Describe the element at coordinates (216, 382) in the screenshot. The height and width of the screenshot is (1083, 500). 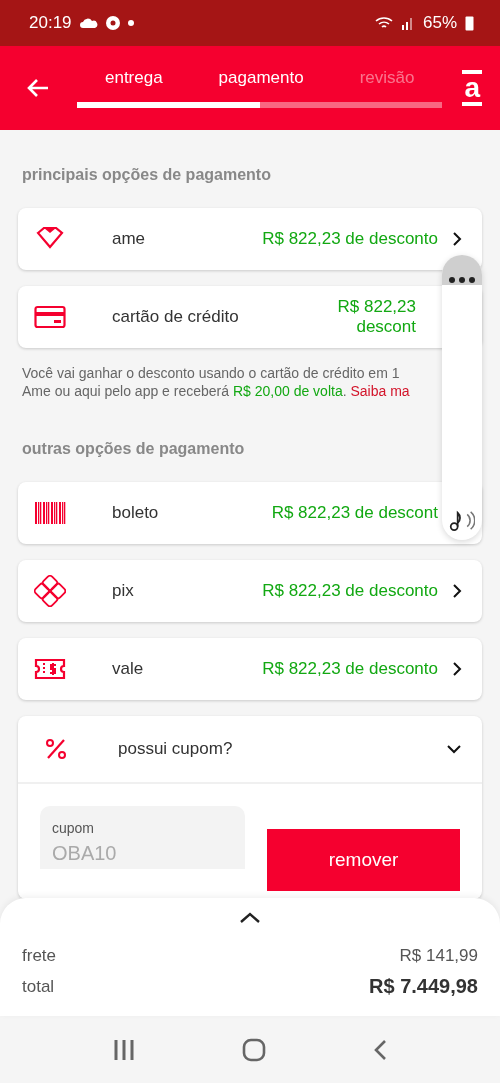
I see `info-text: Você vai ganhar o desconto usando o cartão de crédito em 1 Ame ou aqui pelo app e receberá R$ 20,00 de volta. Saiba ma` at that location.